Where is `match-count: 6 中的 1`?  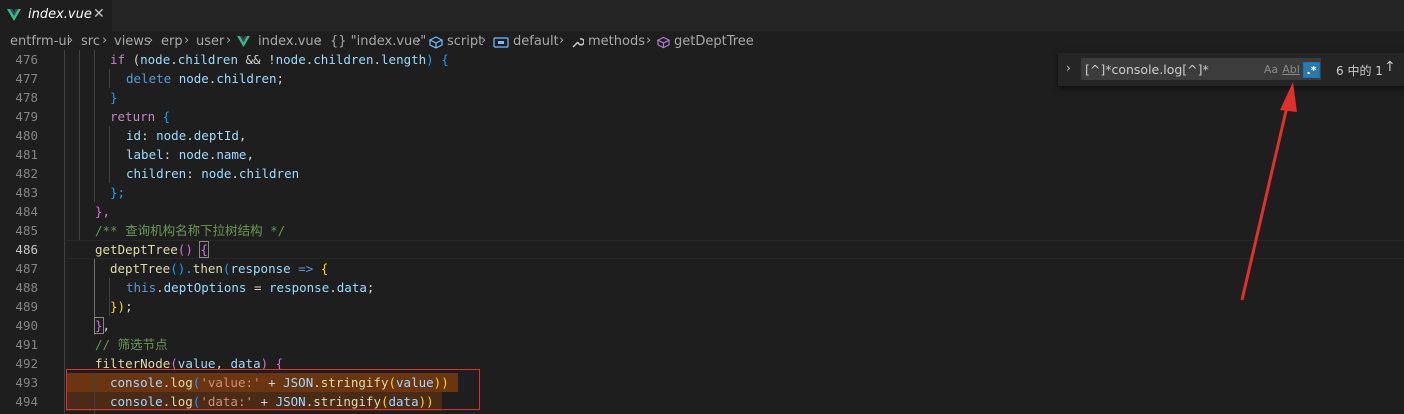
match-count: 6 中的 1 is located at coordinates (1359, 71).